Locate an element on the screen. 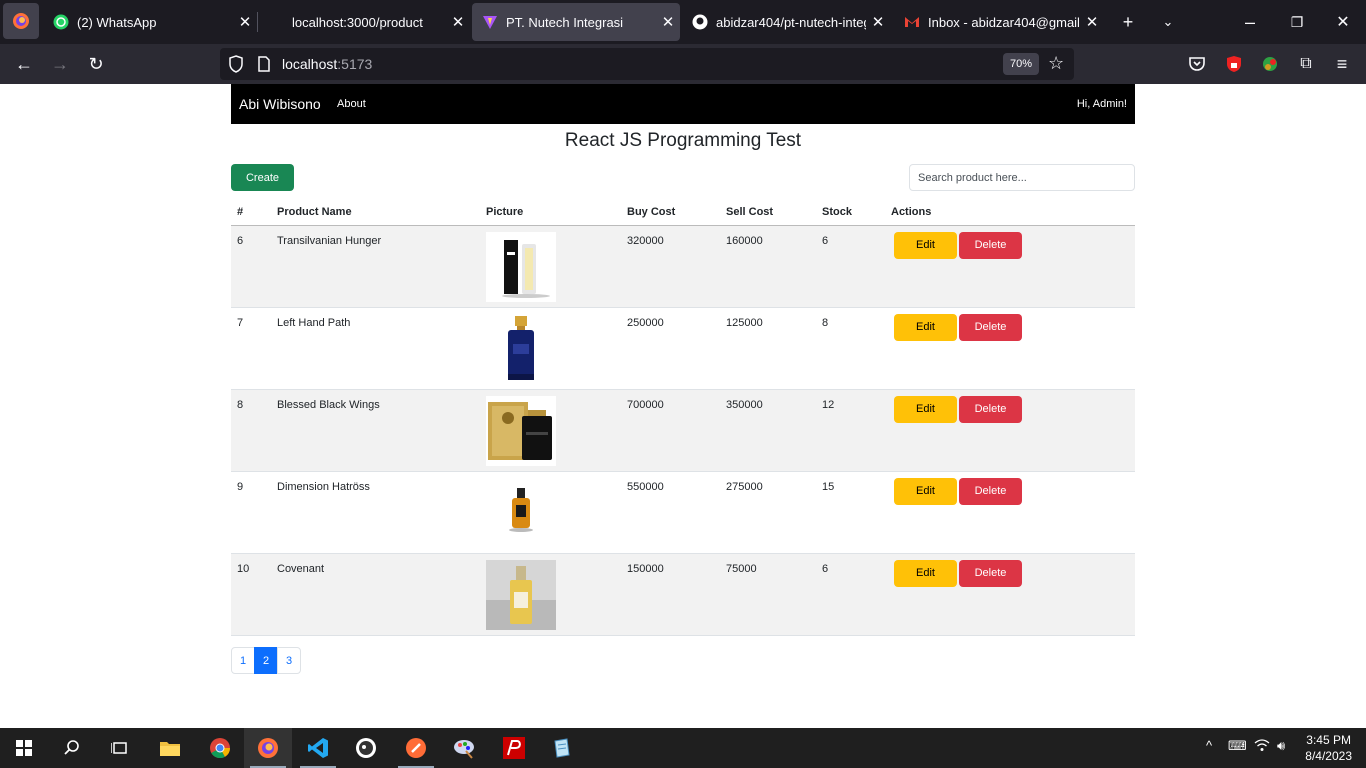 The width and height of the screenshot is (1366, 768). task-view-icon is located at coordinates (120, 748).